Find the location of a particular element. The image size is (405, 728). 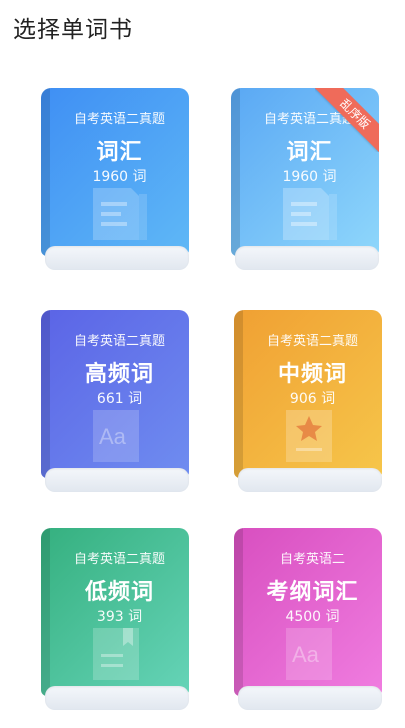

word-count: 906 词 is located at coordinates (312, 399).